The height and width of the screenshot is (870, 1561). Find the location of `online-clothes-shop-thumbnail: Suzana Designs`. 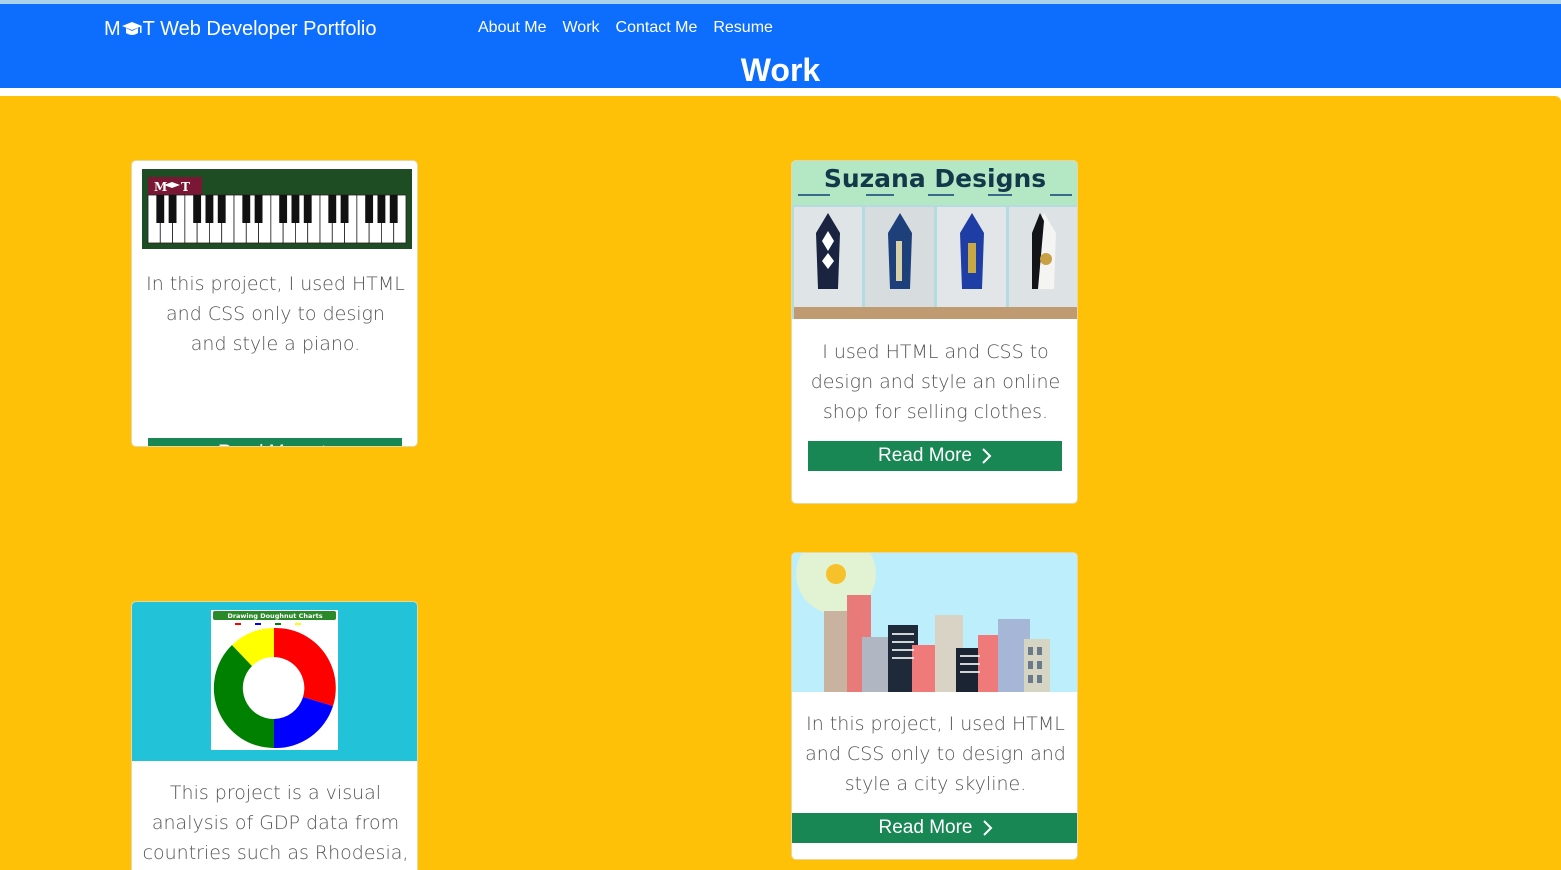

online-clothes-shop-thumbnail: Suzana Designs is located at coordinates (935, 240).